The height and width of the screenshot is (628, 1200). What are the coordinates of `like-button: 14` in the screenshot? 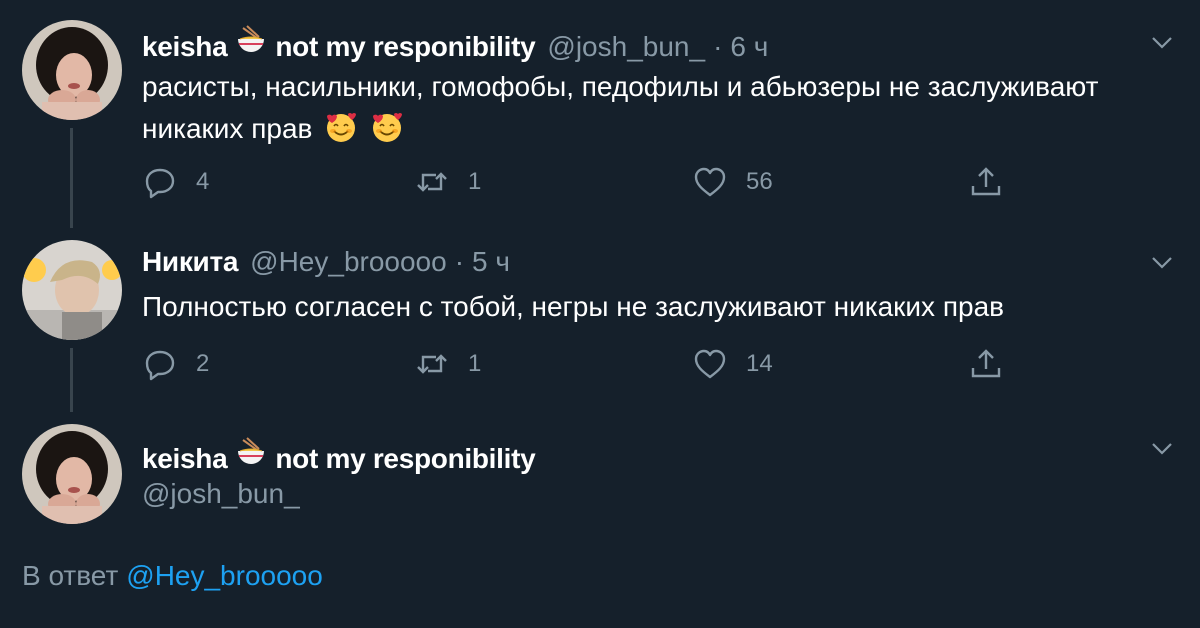 It's located at (732, 364).